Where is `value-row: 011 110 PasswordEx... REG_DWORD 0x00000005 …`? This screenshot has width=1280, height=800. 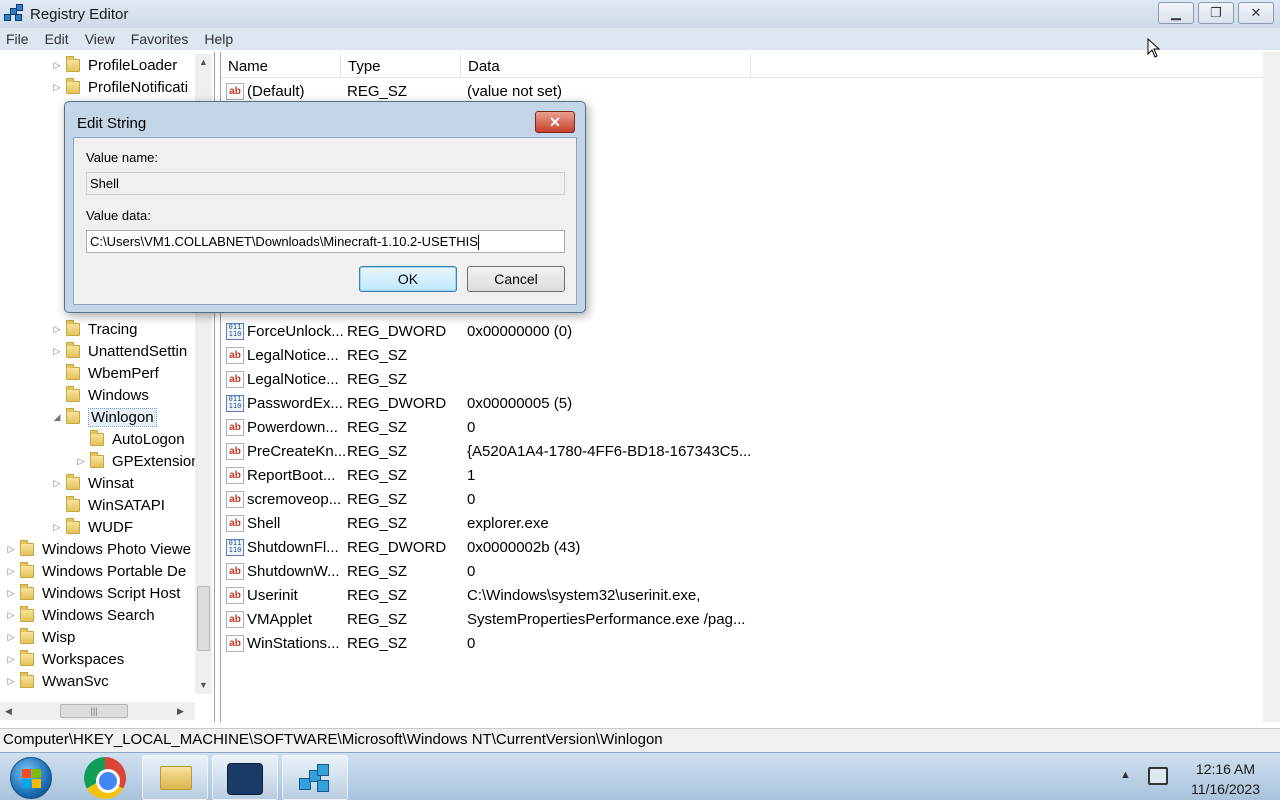 value-row: 011 110 PasswordEx... REG_DWORD 0x00000005 … is located at coordinates (671, 404).